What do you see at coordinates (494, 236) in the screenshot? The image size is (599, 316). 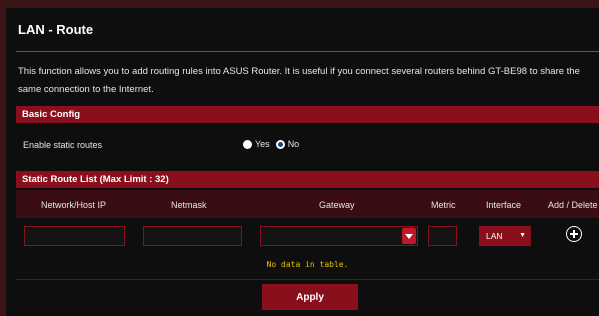 I see `interface-value: LAN` at bounding box center [494, 236].